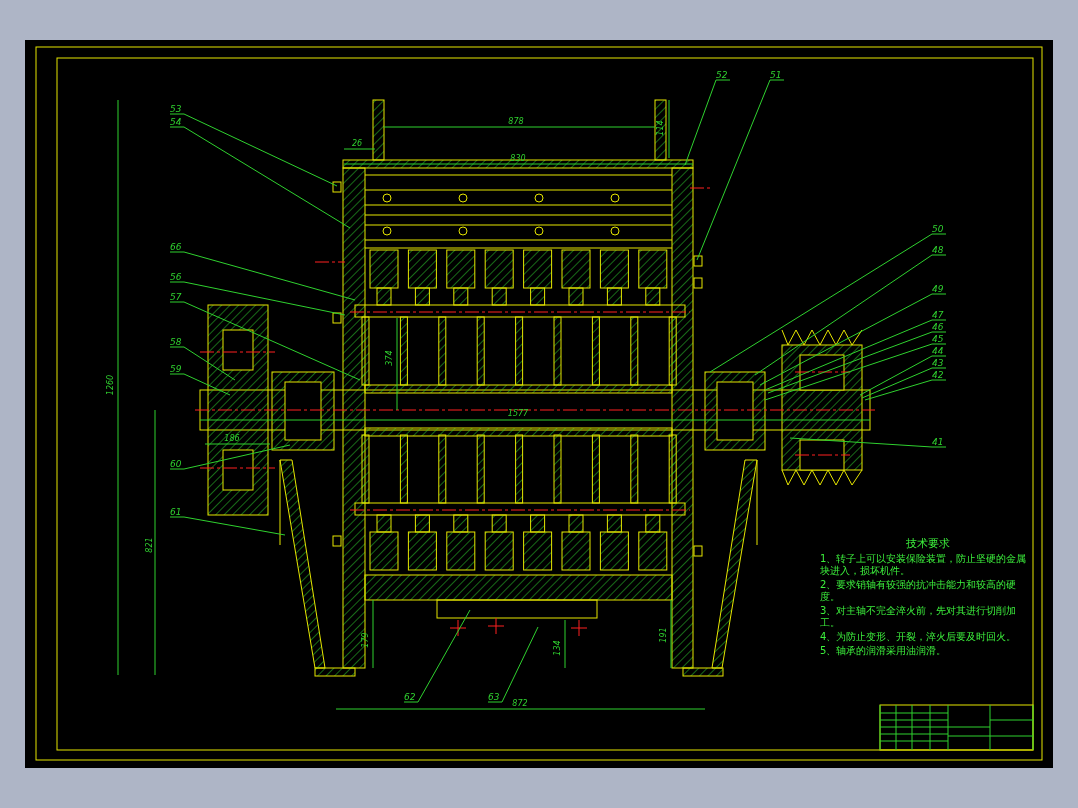  I want to click on dimension-label: 374, so click(389, 358).